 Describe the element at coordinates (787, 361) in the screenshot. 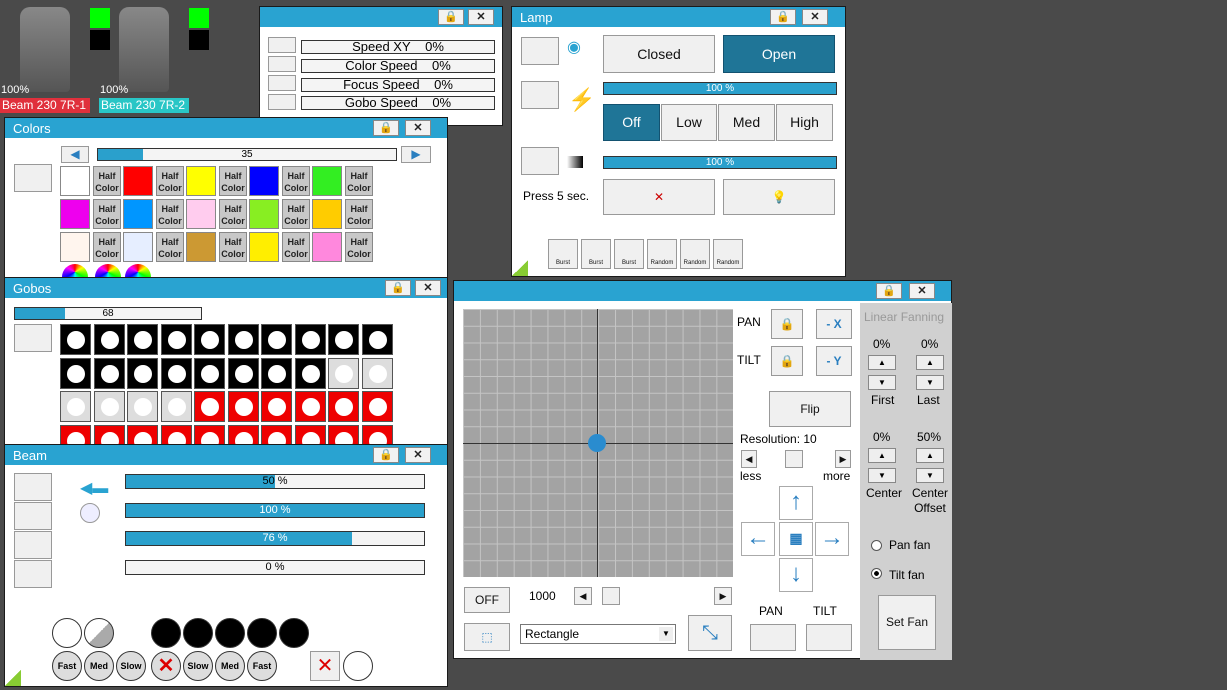

I see `tilt-lock-icon: 🔒` at that location.